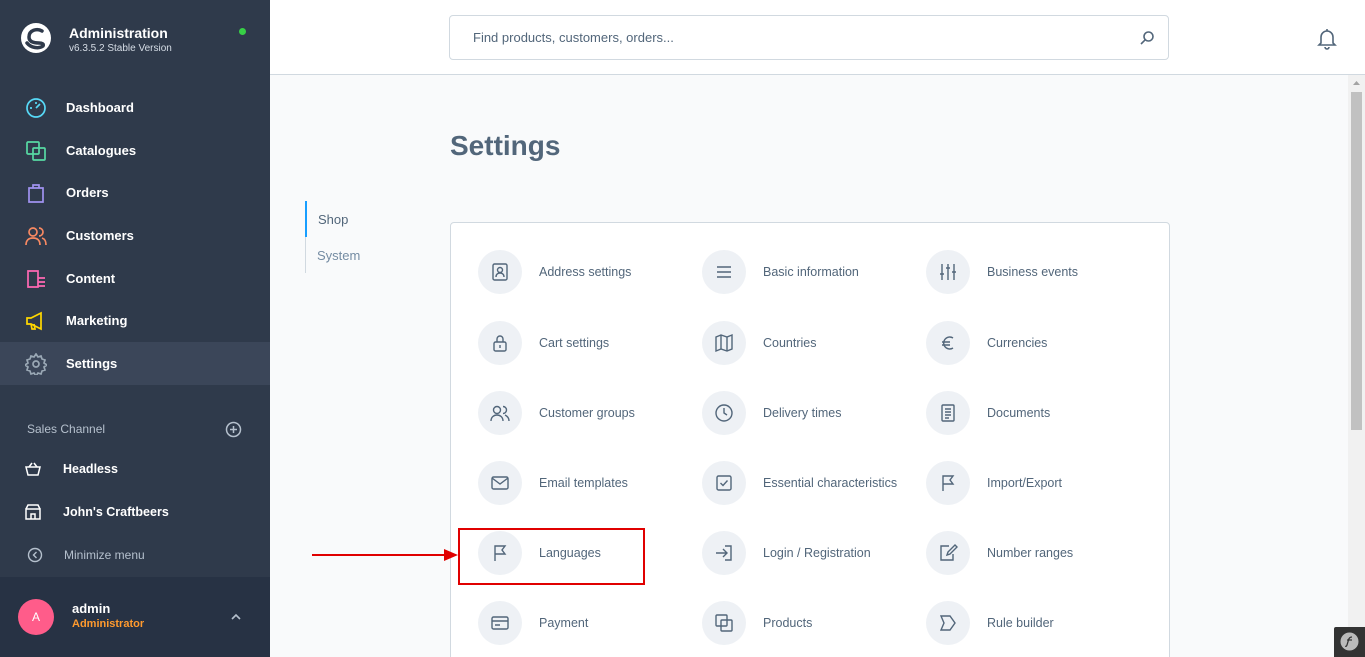 This screenshot has height=657, width=1365. I want to click on setting-label: Business events, so click(1033, 272).